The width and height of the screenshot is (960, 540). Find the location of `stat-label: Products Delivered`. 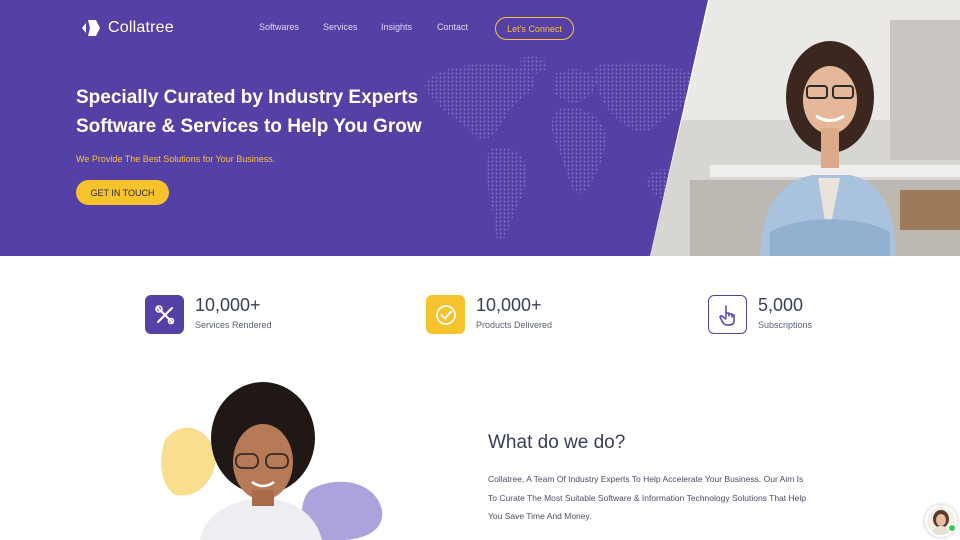

stat-label: Products Delivered is located at coordinates (514, 325).